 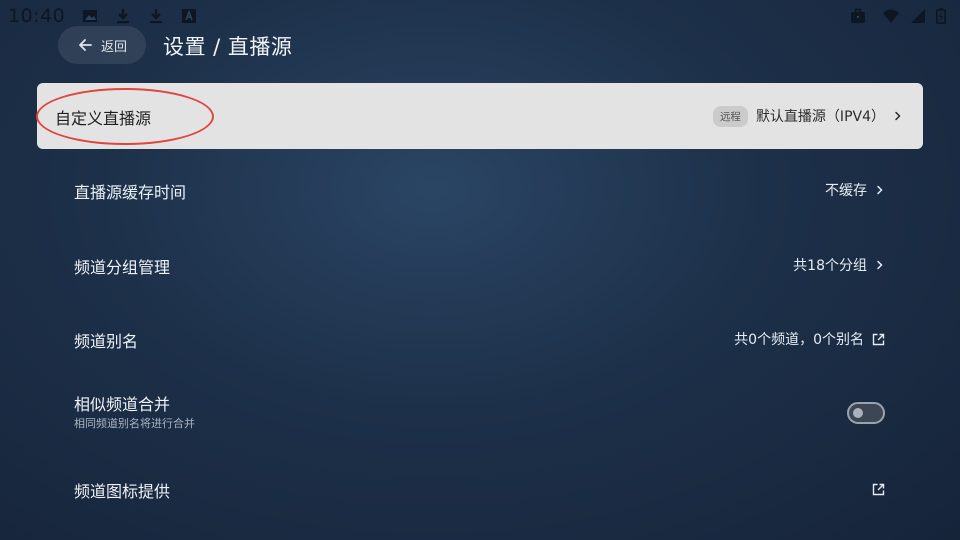 What do you see at coordinates (37, 16) in the screenshot?
I see `status-time: 10:40` at bounding box center [37, 16].